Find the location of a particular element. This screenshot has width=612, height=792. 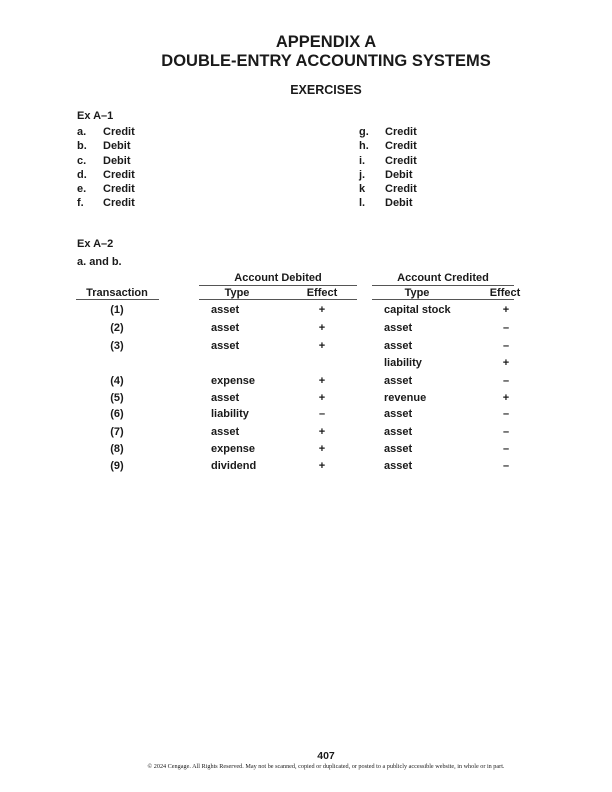

answer-item: e. Credit is located at coordinates (177, 189).